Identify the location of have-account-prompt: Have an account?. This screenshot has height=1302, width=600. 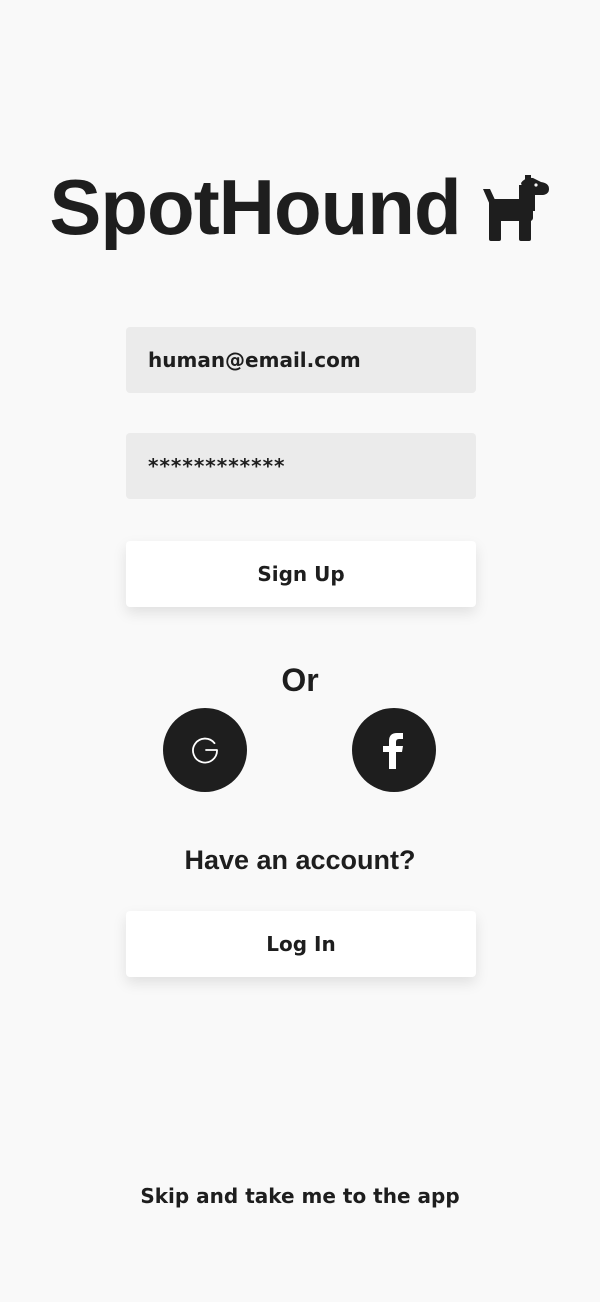
(300, 860).